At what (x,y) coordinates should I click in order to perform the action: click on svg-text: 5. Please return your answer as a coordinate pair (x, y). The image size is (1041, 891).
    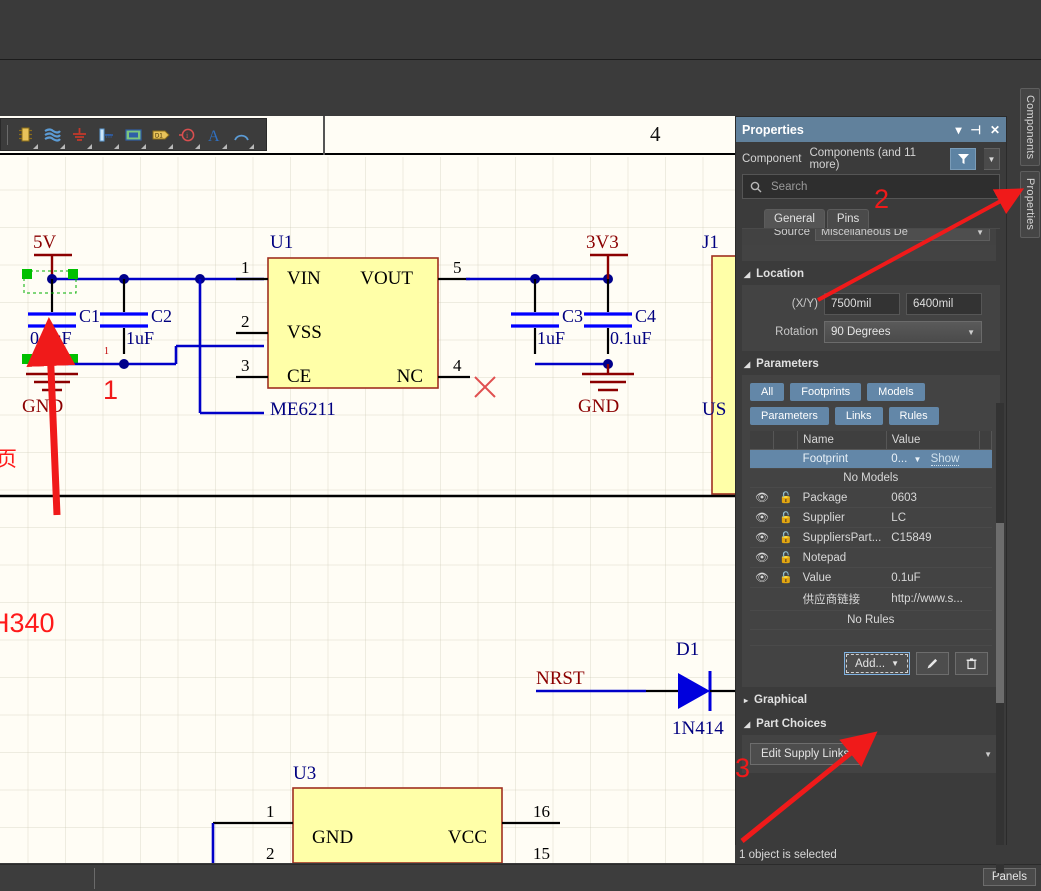
    Looking at the image, I should click on (457, 267).